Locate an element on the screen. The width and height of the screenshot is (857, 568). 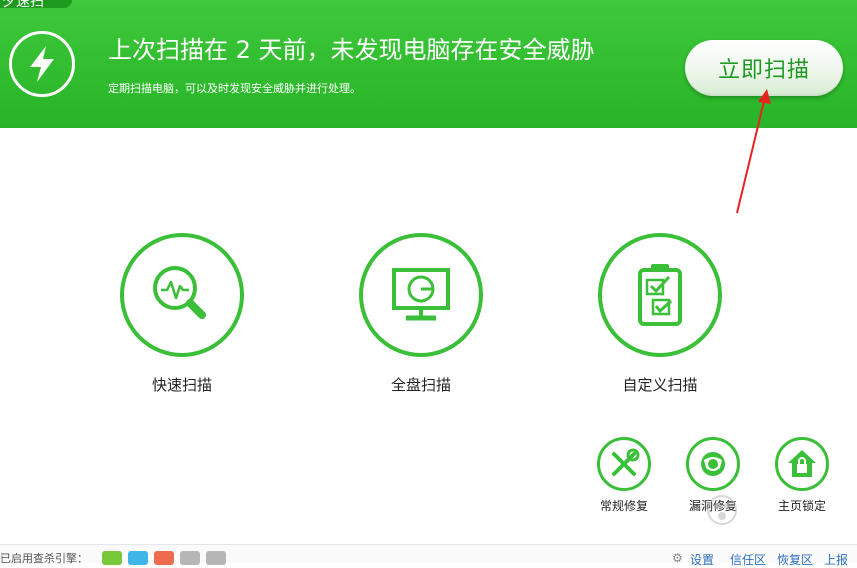
report-link: 上报 is located at coordinates (836, 559).